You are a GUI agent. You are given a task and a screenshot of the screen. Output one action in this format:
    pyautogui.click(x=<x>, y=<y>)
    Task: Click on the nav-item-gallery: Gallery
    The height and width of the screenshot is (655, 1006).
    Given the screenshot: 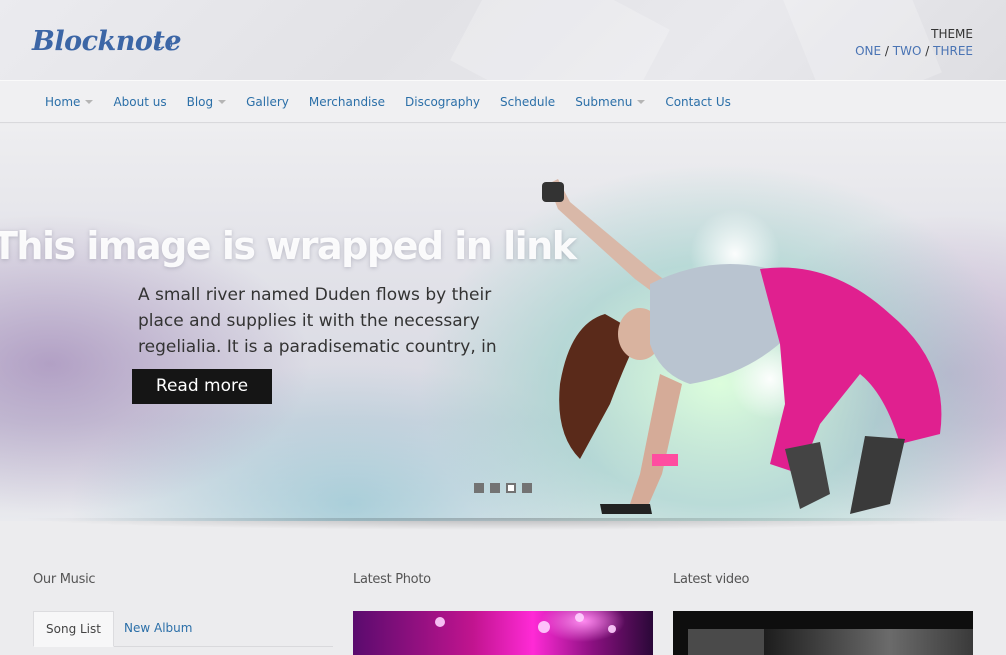 What is the action you would take?
    pyautogui.click(x=267, y=102)
    